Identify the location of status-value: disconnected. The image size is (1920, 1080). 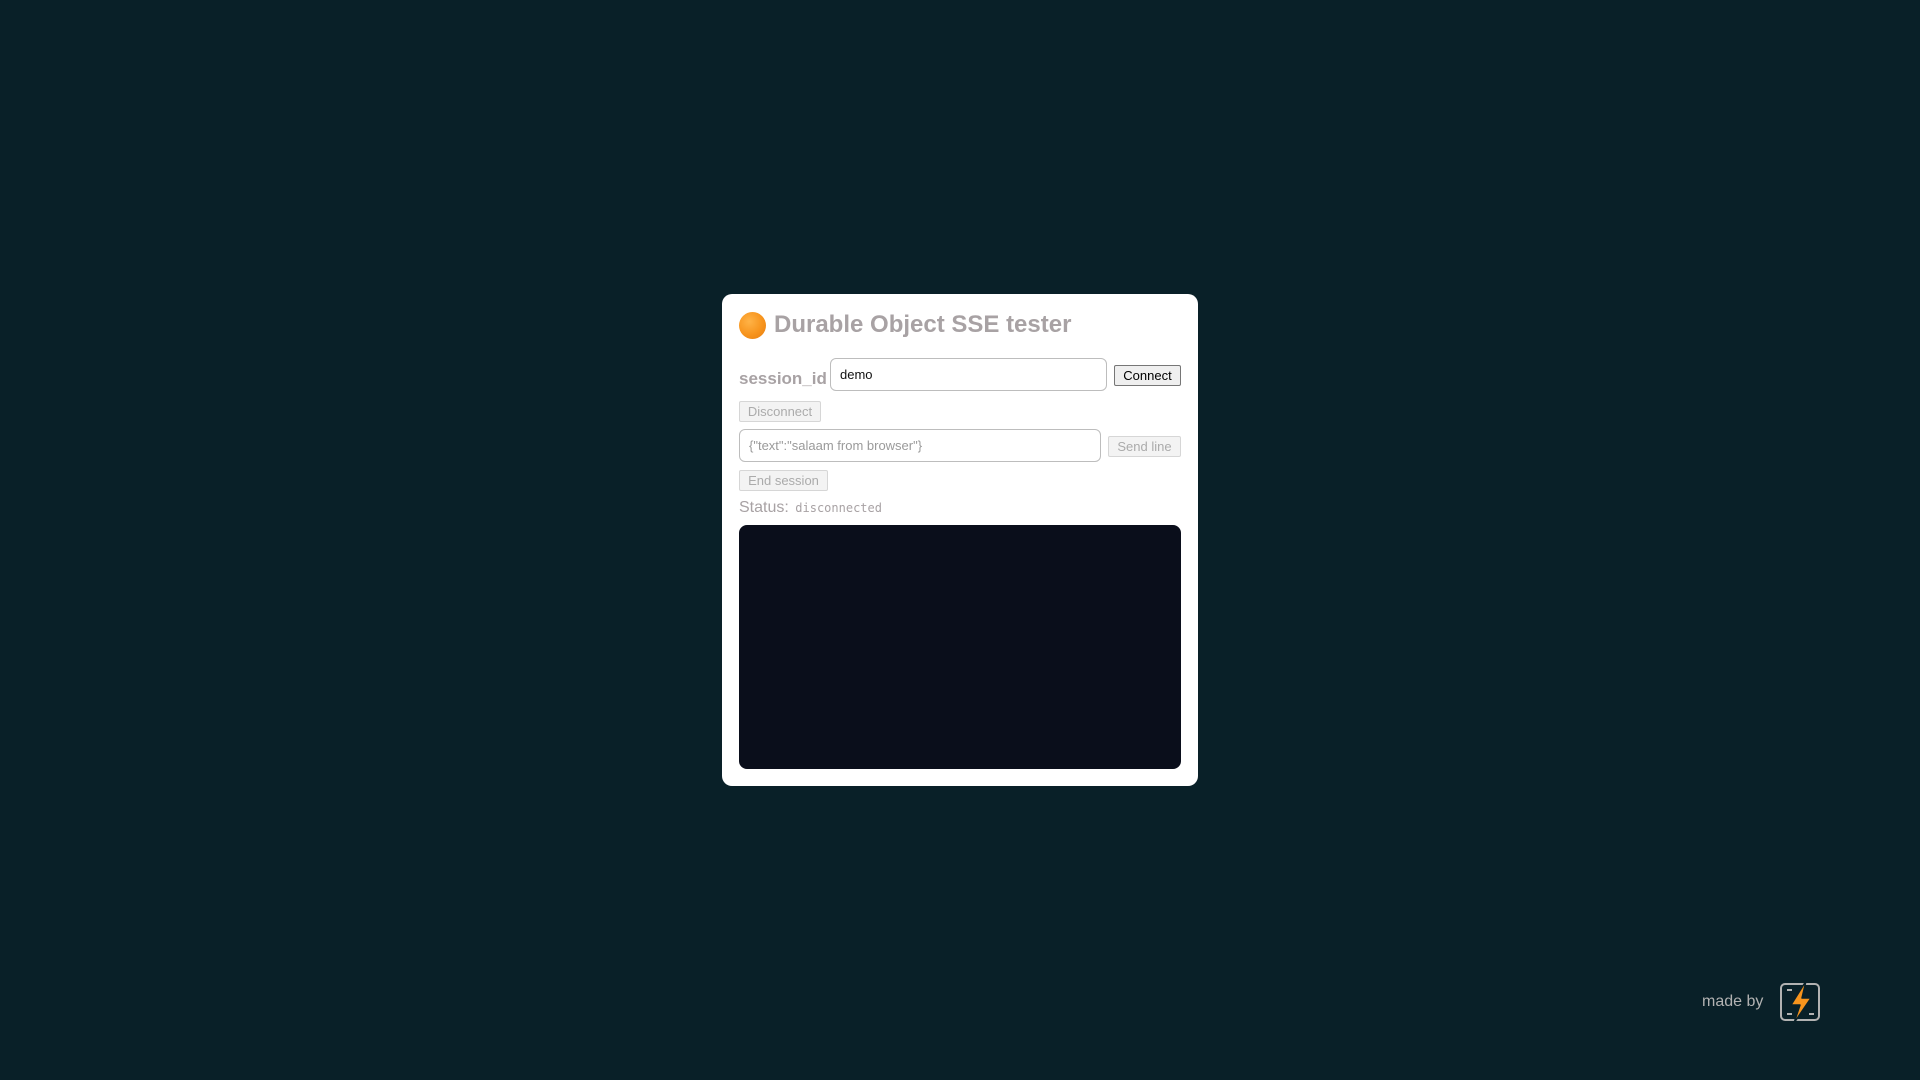
(838, 508).